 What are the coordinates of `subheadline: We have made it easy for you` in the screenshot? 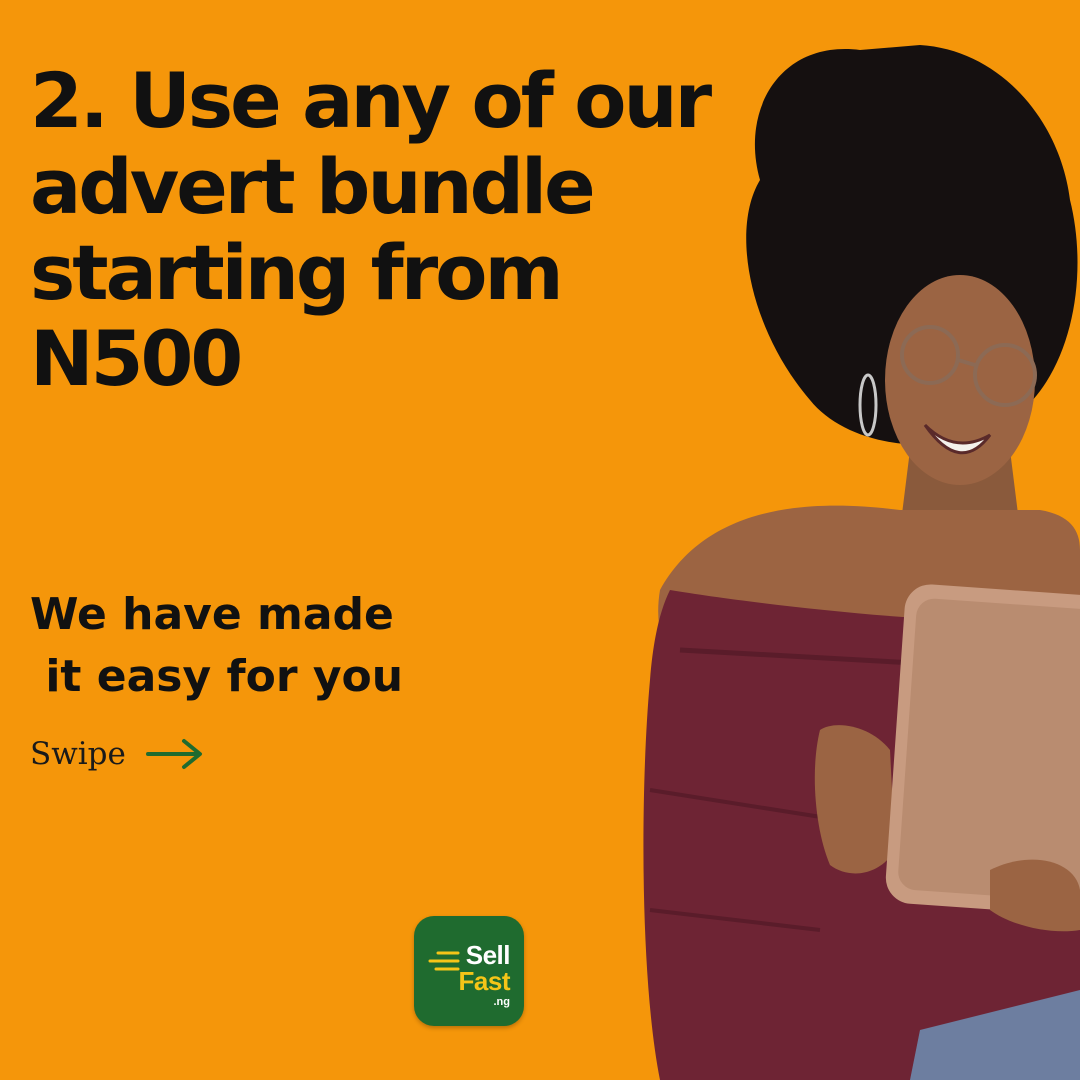 It's located at (290, 646).